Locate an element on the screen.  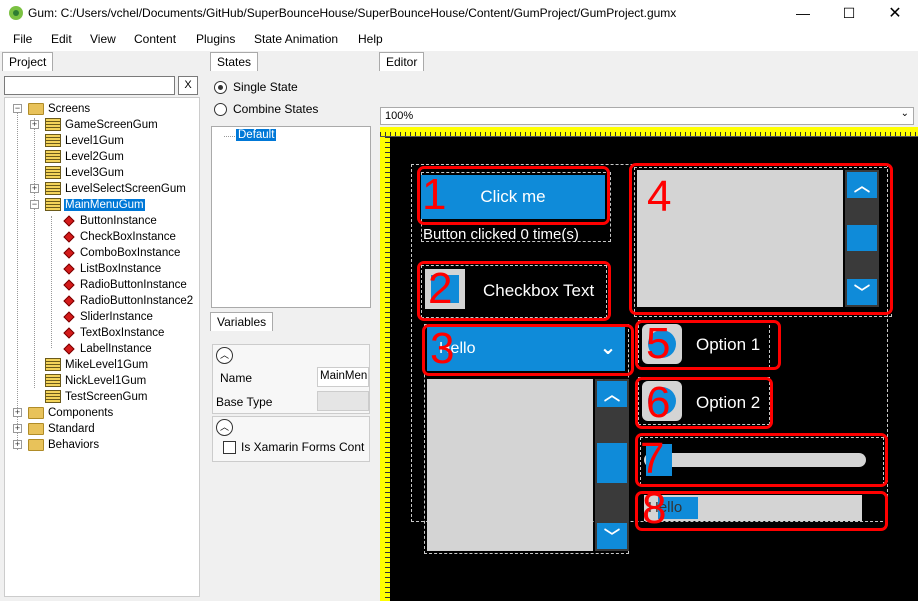
tree-node-screen: MikeLevel1Gum is located at coordinates (97, 365).